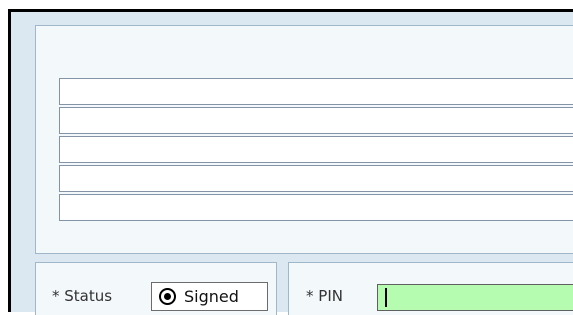 Image resolution: width=573 pixels, height=315 pixels. What do you see at coordinates (475, 297) in the screenshot?
I see `pin-input` at bounding box center [475, 297].